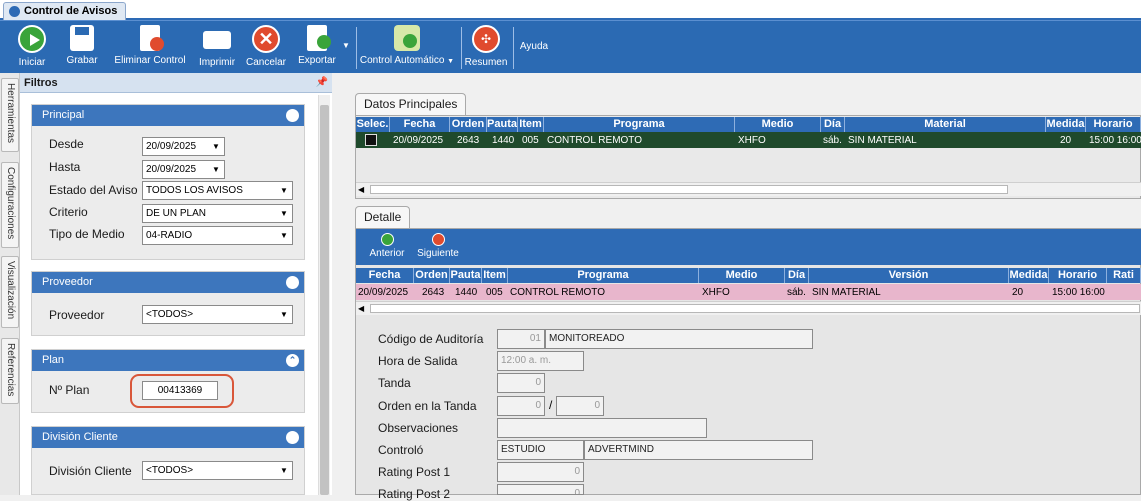 The width and height of the screenshot is (1141, 501). What do you see at coordinates (540, 450) in the screenshot?
I see `controlo-input: ESTUDIO` at bounding box center [540, 450].